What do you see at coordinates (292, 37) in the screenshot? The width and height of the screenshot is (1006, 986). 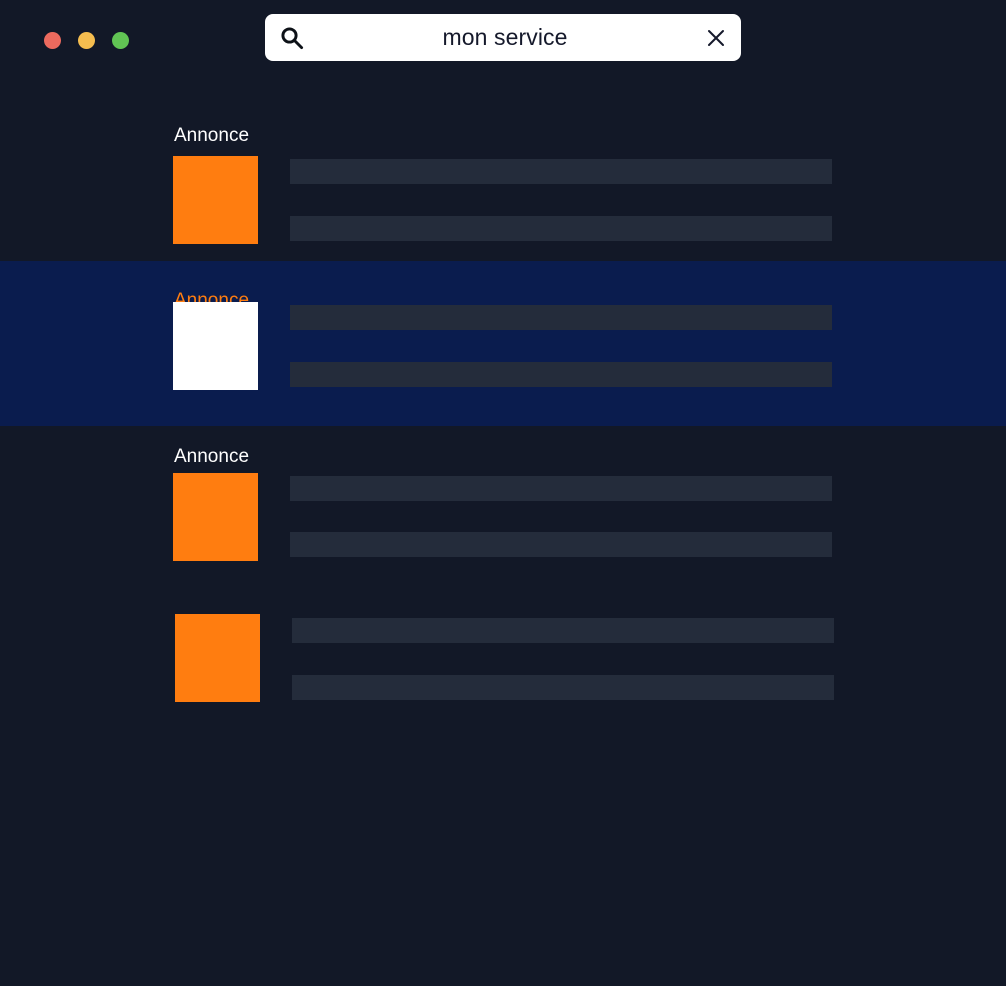 I see `search-icon` at bounding box center [292, 37].